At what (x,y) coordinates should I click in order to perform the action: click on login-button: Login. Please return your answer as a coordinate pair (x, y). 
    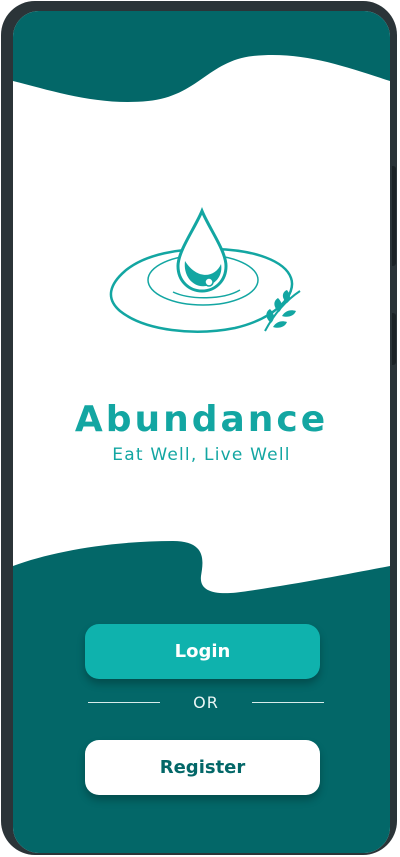
    Looking at the image, I should click on (202, 651).